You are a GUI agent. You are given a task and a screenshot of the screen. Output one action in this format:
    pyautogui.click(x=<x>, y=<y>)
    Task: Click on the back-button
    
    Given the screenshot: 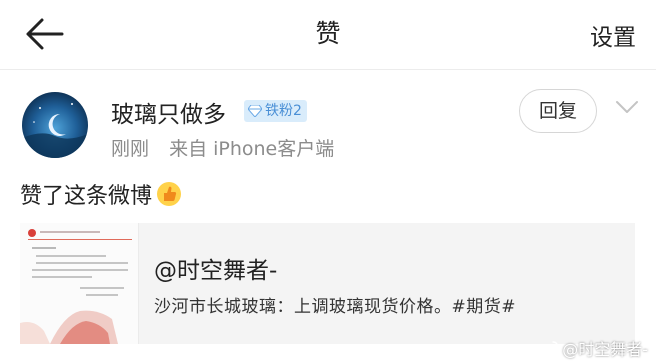 What is the action you would take?
    pyautogui.click(x=44, y=34)
    